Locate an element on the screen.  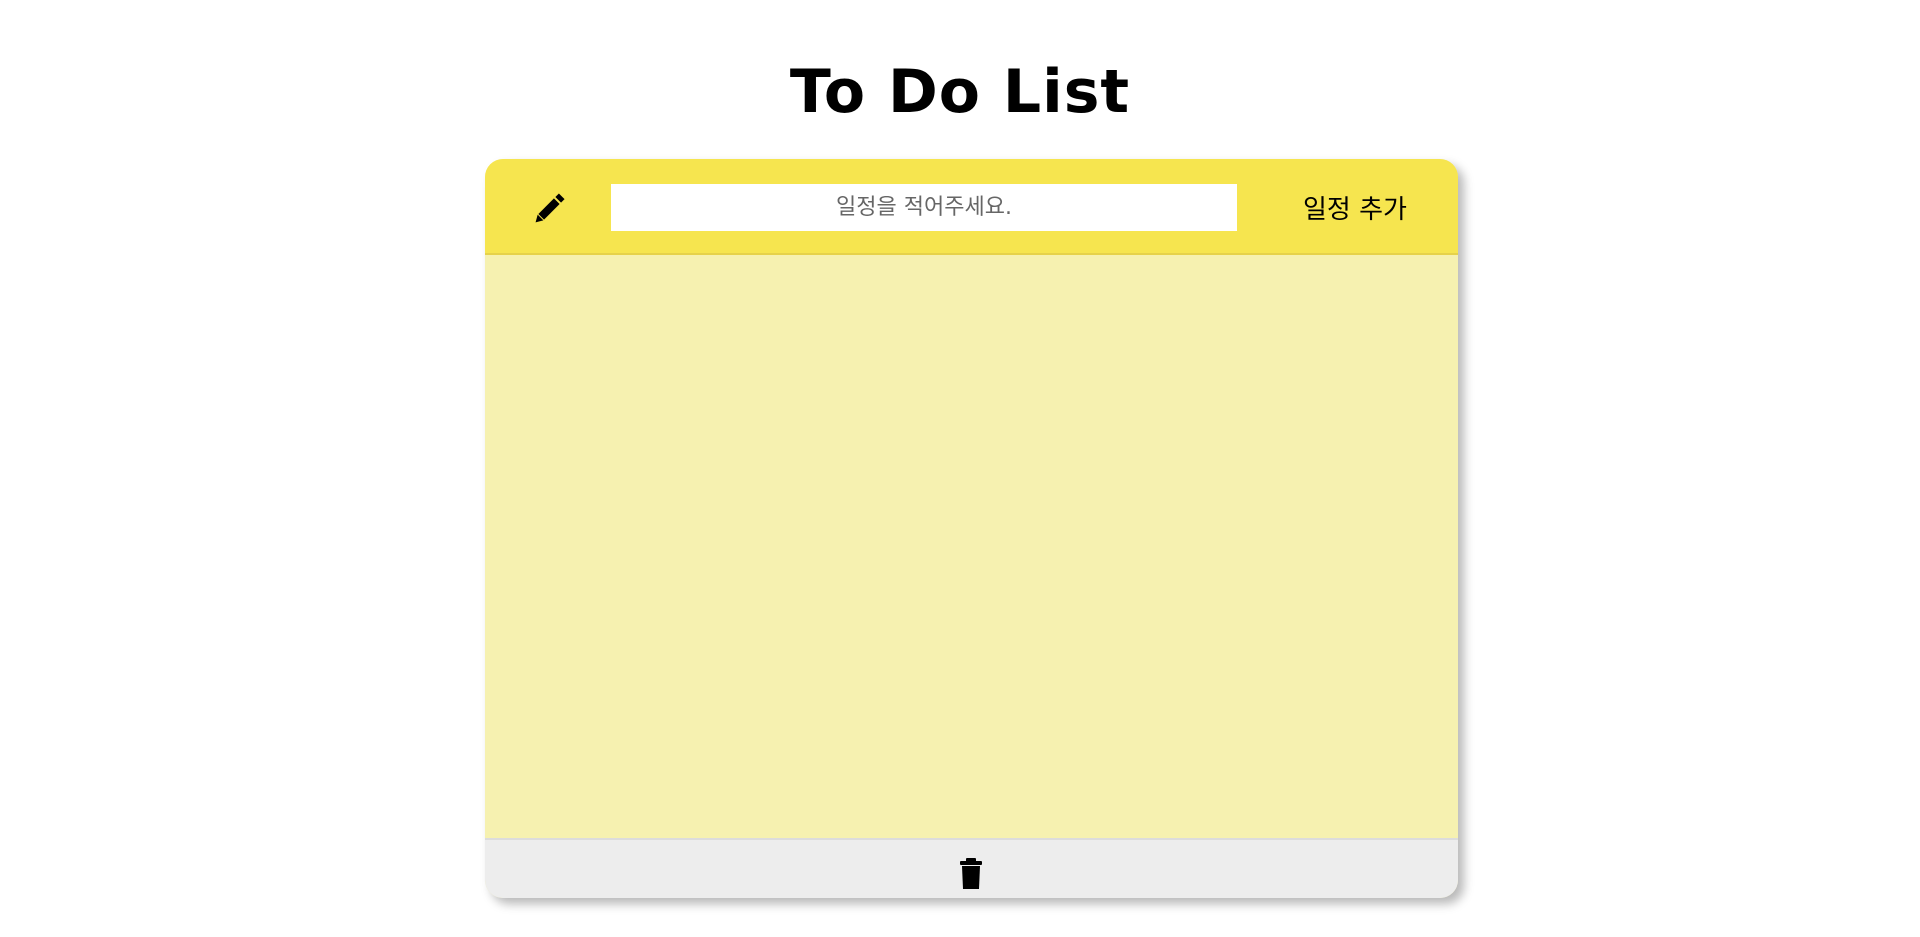
todo-header: 일정 추가 is located at coordinates (971, 207).